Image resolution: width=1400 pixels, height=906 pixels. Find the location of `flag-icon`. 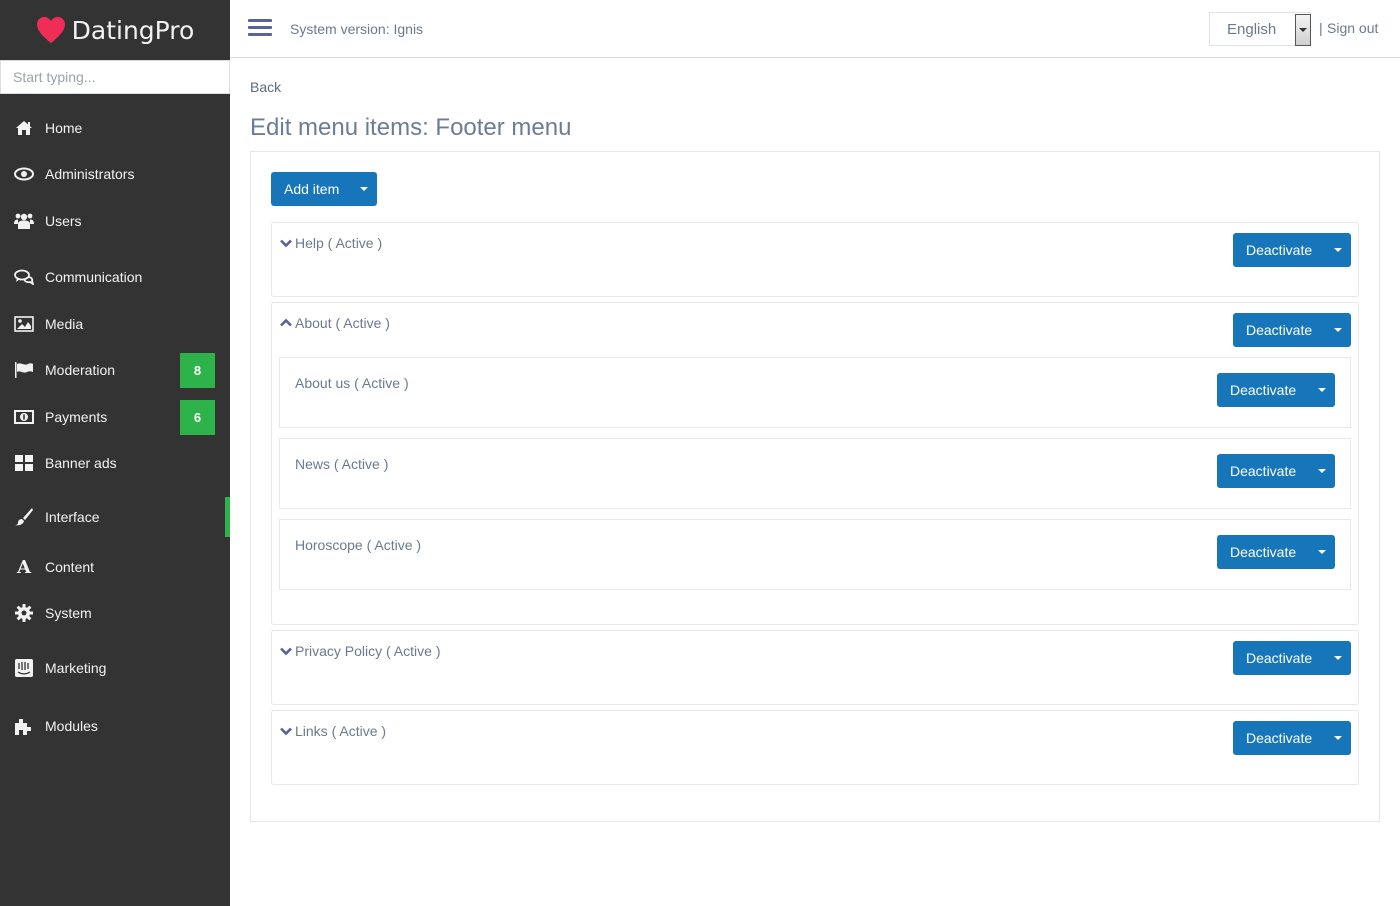

flag-icon is located at coordinates (24, 370).